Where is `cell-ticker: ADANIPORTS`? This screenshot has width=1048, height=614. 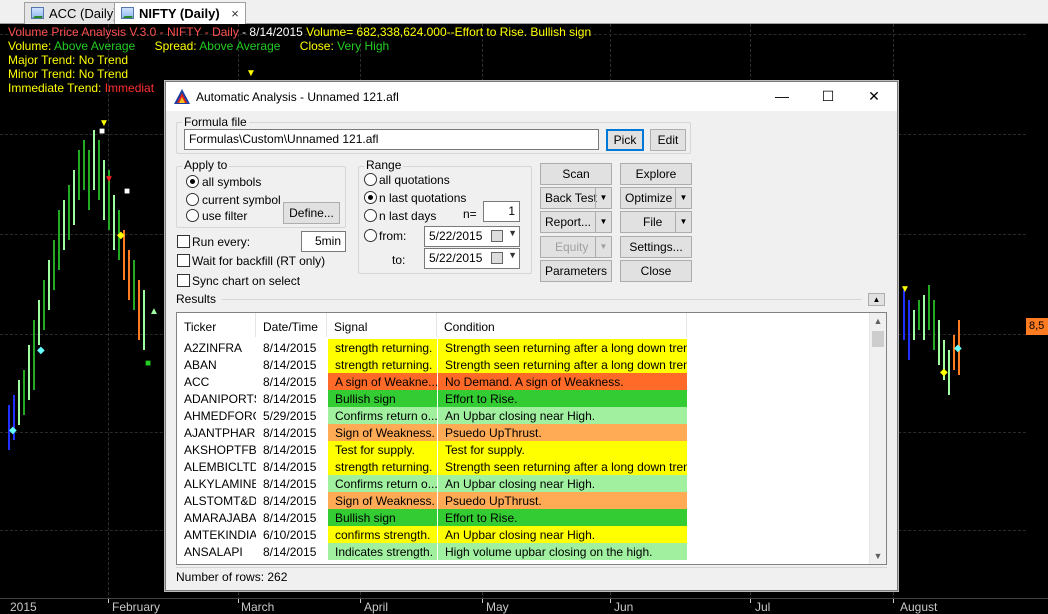 cell-ticker: ADANIPORTS is located at coordinates (220, 399).